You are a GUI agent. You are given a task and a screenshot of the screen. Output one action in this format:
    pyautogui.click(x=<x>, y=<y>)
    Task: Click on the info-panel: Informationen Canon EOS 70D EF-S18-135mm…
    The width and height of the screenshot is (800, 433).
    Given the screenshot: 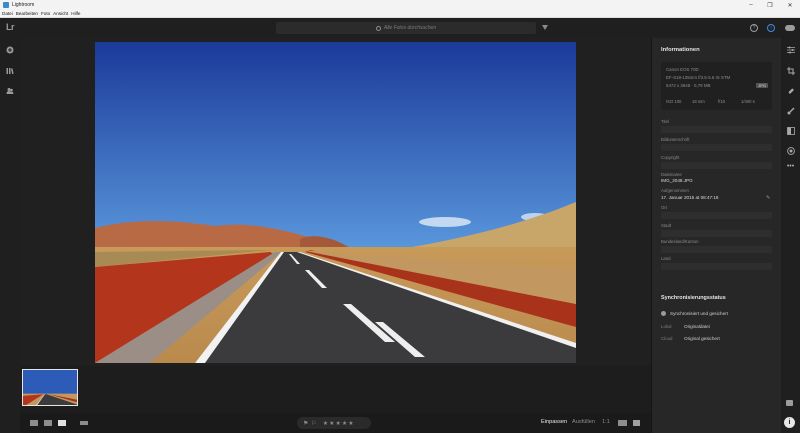 What is the action you would take?
    pyautogui.click(x=716, y=235)
    